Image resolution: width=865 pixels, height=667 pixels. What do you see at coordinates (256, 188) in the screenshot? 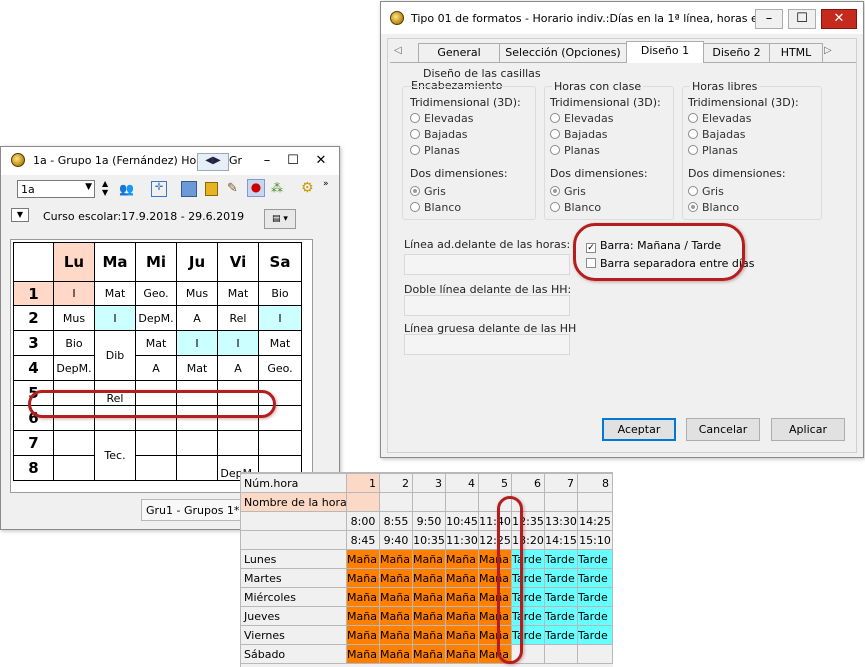
I see `pin-icon: ●` at bounding box center [256, 188].